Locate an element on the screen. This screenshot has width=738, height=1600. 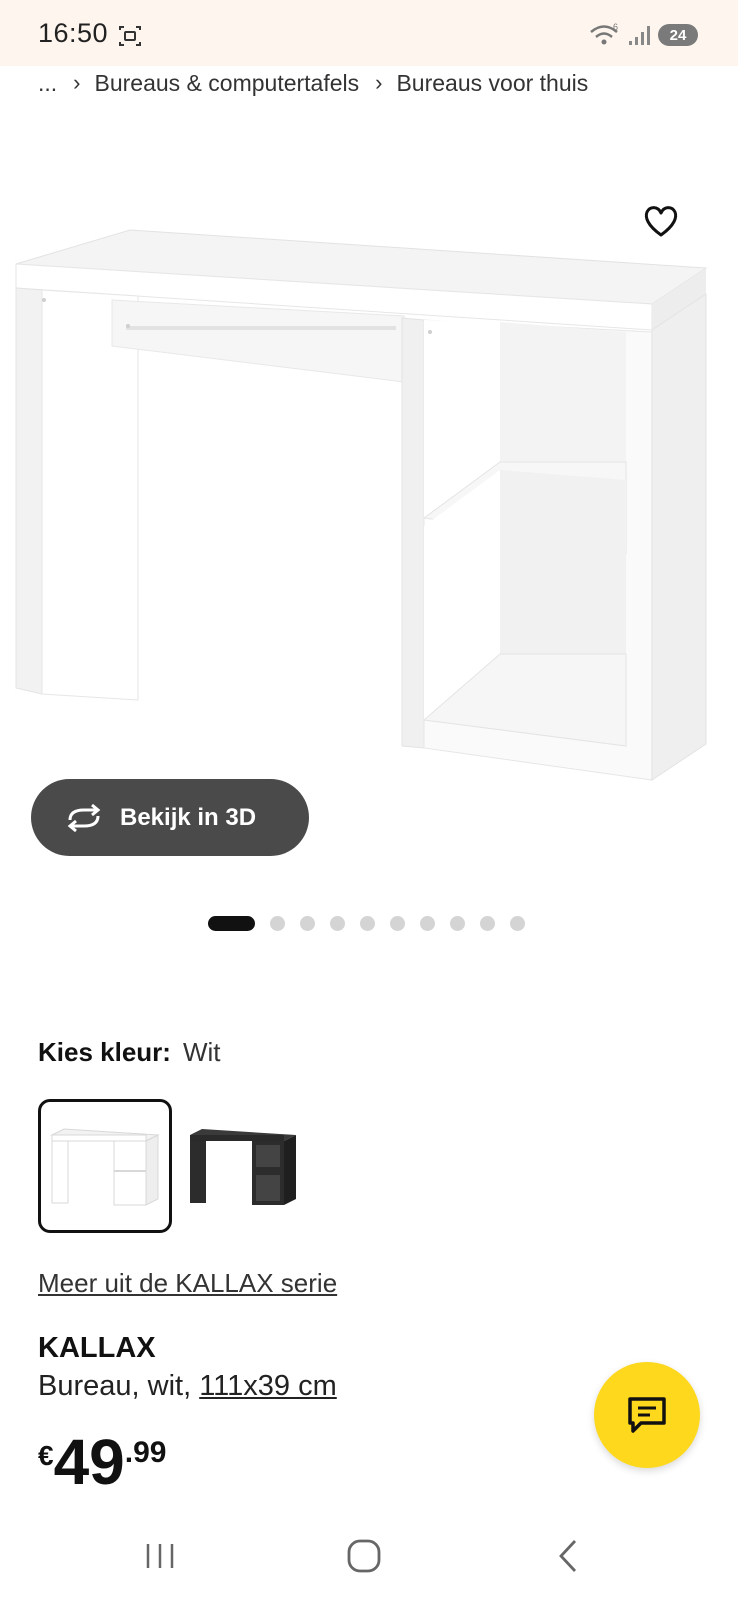
carousel-dot-active is located at coordinates (231, 923).